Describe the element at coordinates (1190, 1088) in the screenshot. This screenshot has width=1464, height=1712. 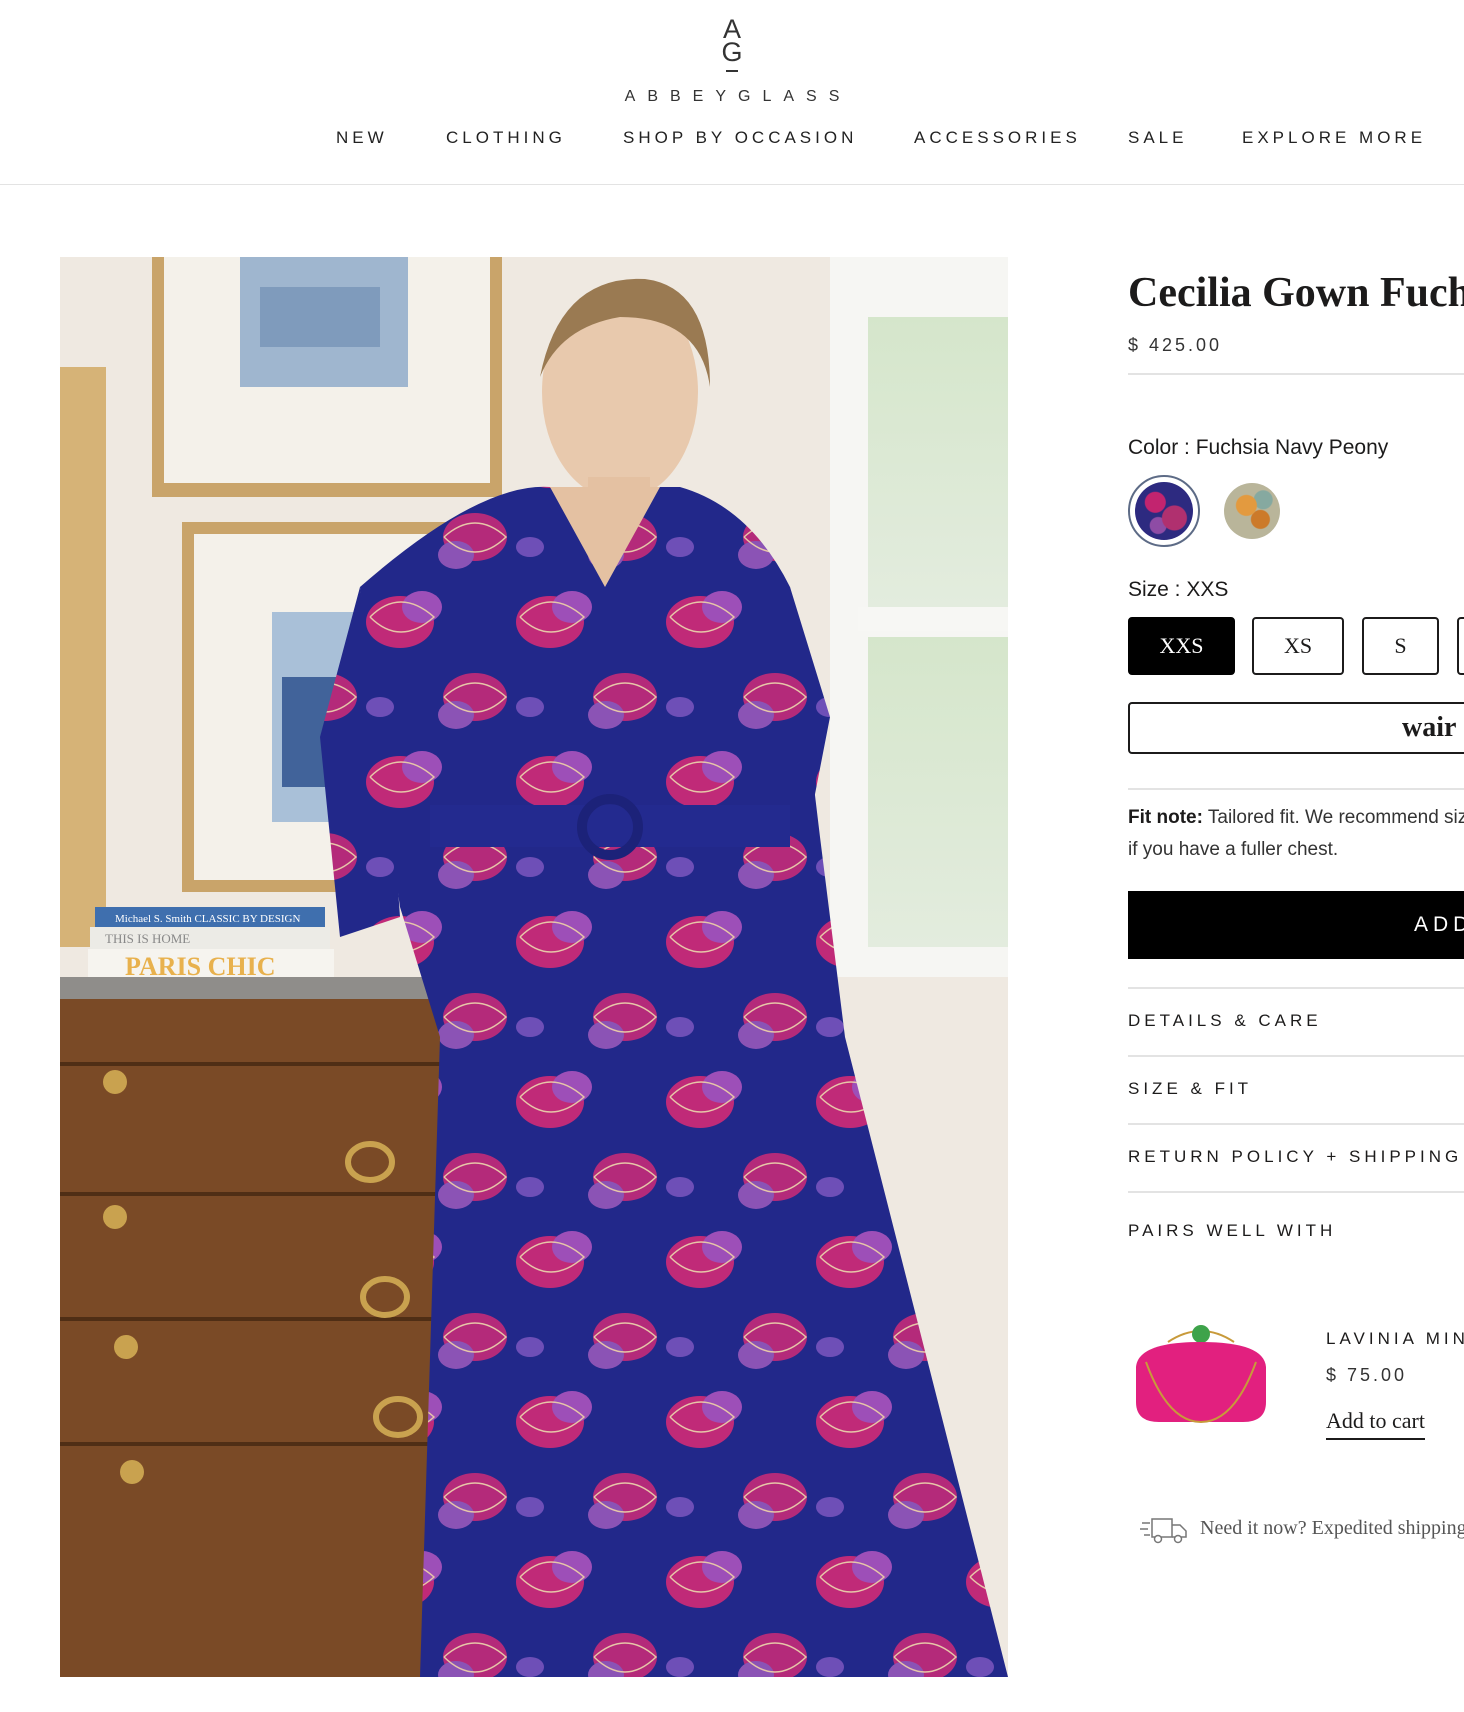
I see `accordion-label: SIZE & FIT` at that location.